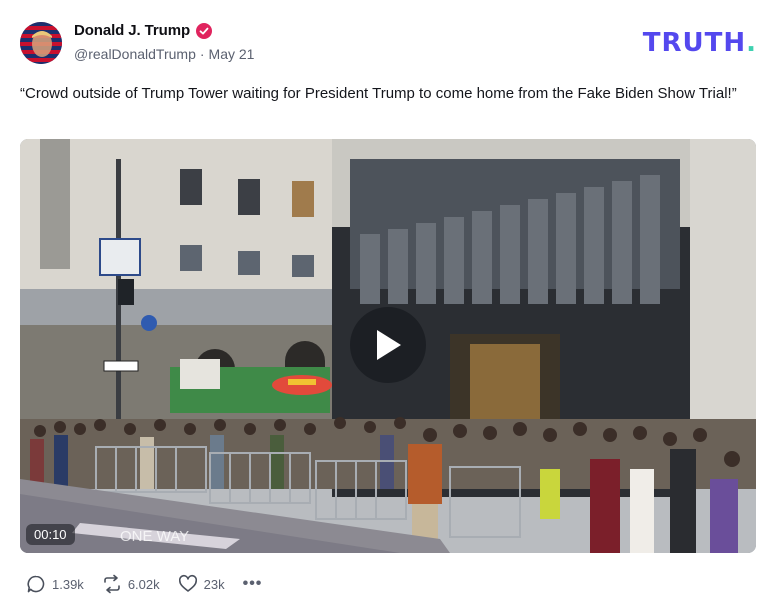 Image resolution: width=777 pixels, height=615 pixels. I want to click on avatar, so click(41, 43).